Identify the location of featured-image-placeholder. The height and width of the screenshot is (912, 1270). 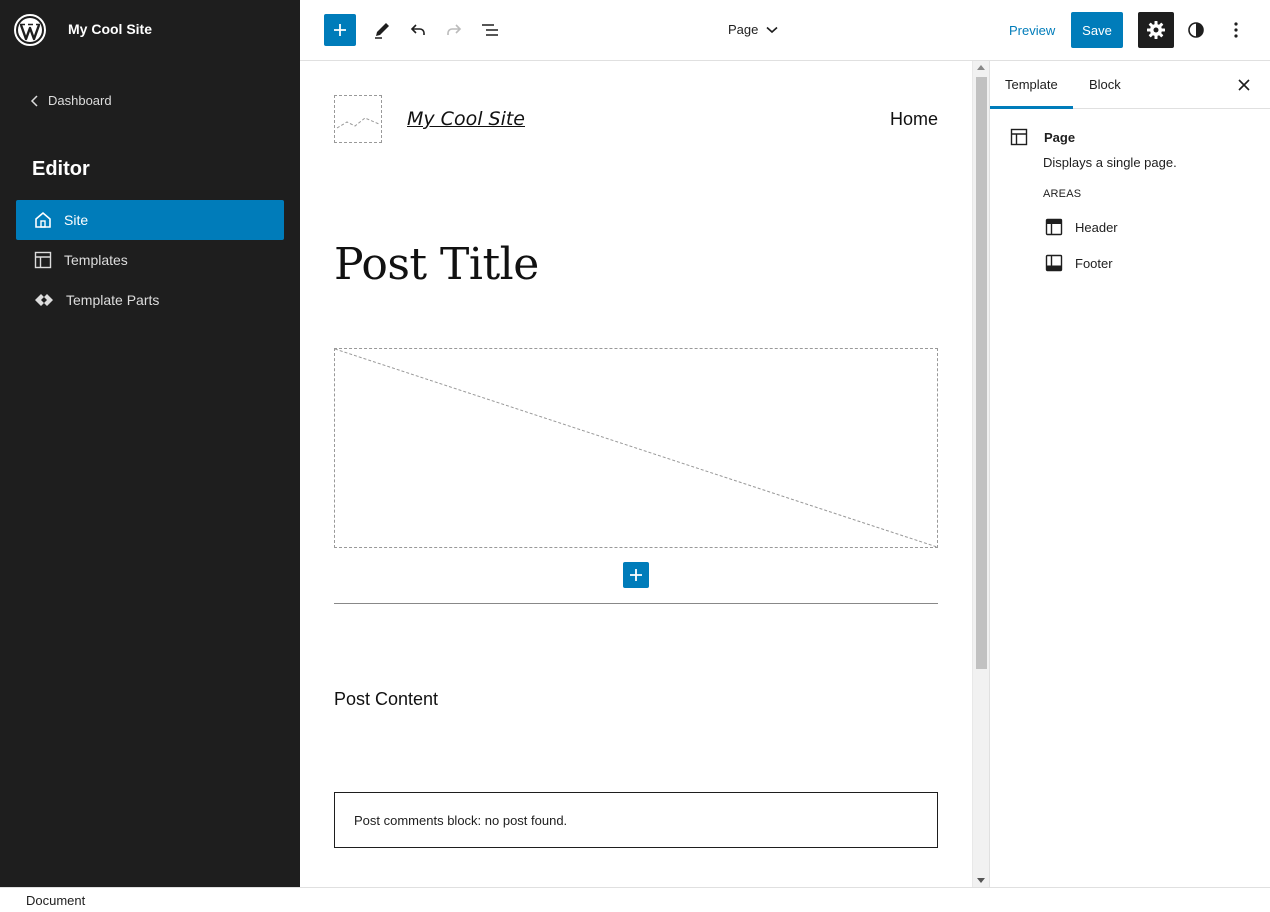
(636, 448).